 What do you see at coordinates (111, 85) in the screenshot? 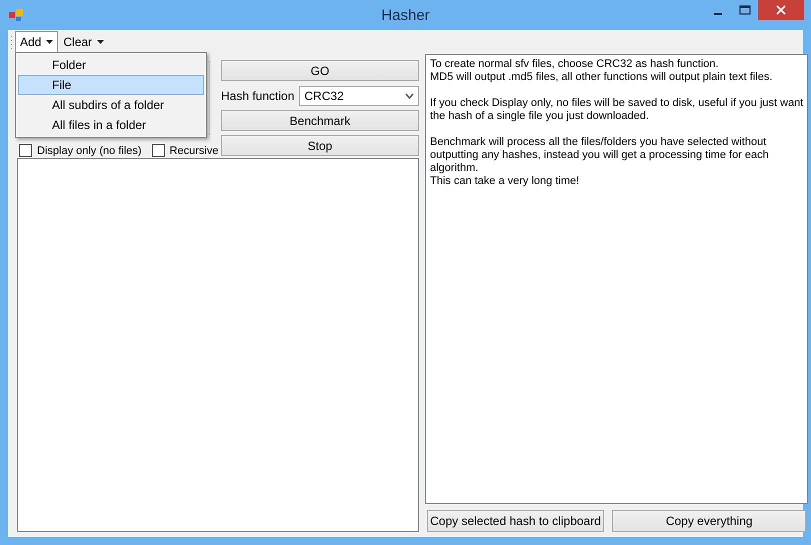
I see `menu-option: File` at bounding box center [111, 85].